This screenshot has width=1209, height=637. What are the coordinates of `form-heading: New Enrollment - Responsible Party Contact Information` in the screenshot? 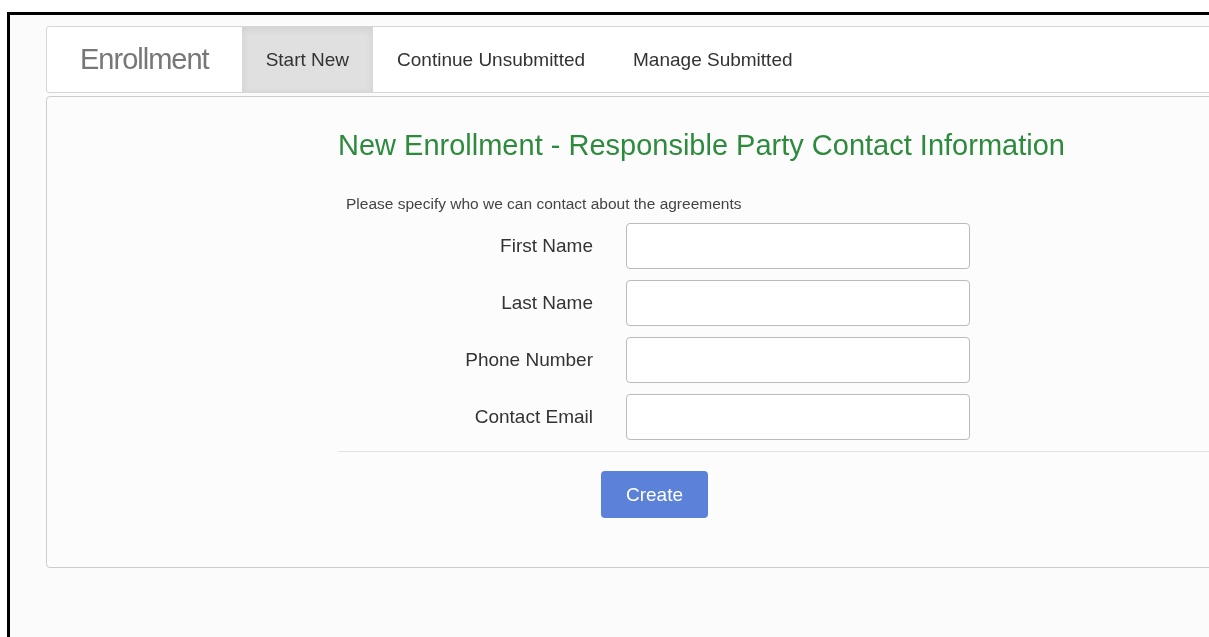 It's located at (702, 145).